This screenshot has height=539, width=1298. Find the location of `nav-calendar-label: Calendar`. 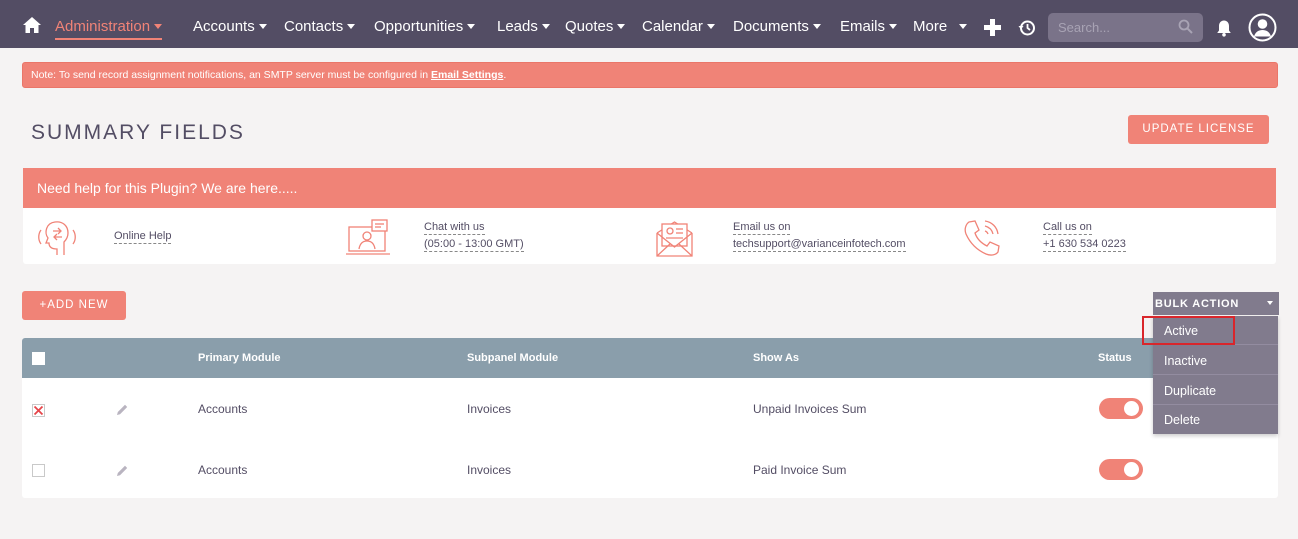

nav-calendar-label: Calendar is located at coordinates (672, 26).